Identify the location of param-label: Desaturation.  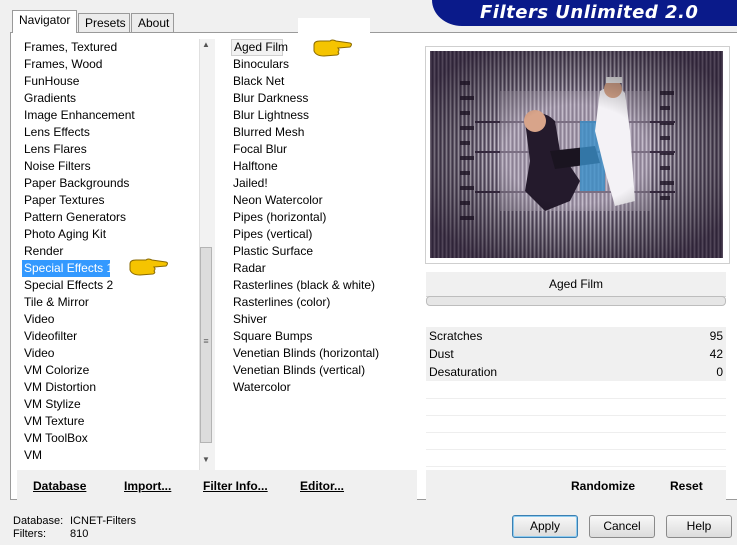
(463, 372).